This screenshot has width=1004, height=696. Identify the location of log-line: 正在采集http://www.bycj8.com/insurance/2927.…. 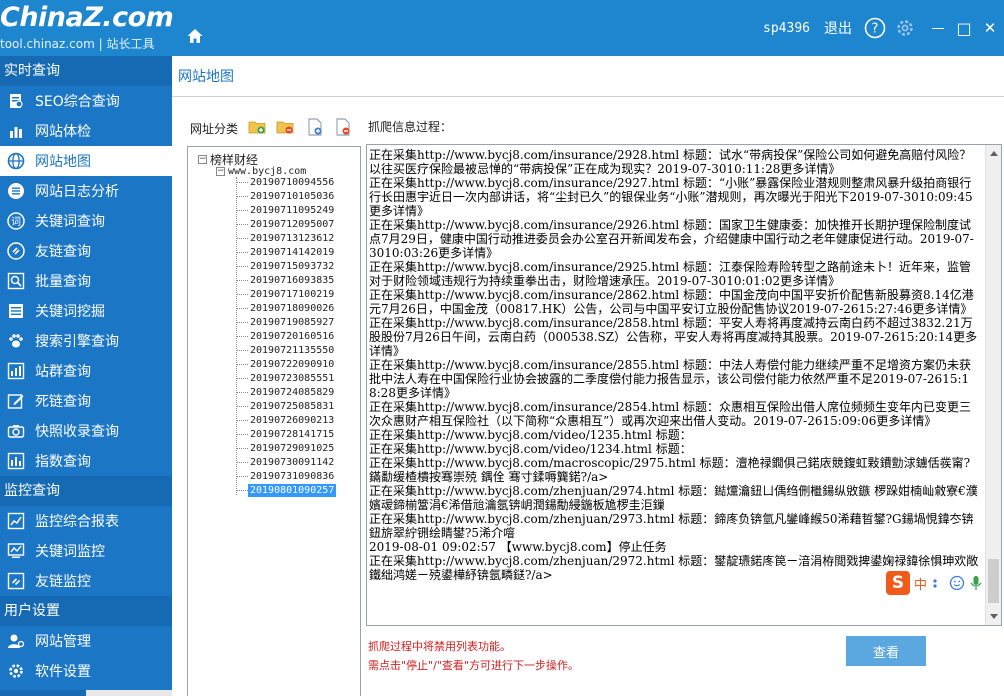
(671, 197).